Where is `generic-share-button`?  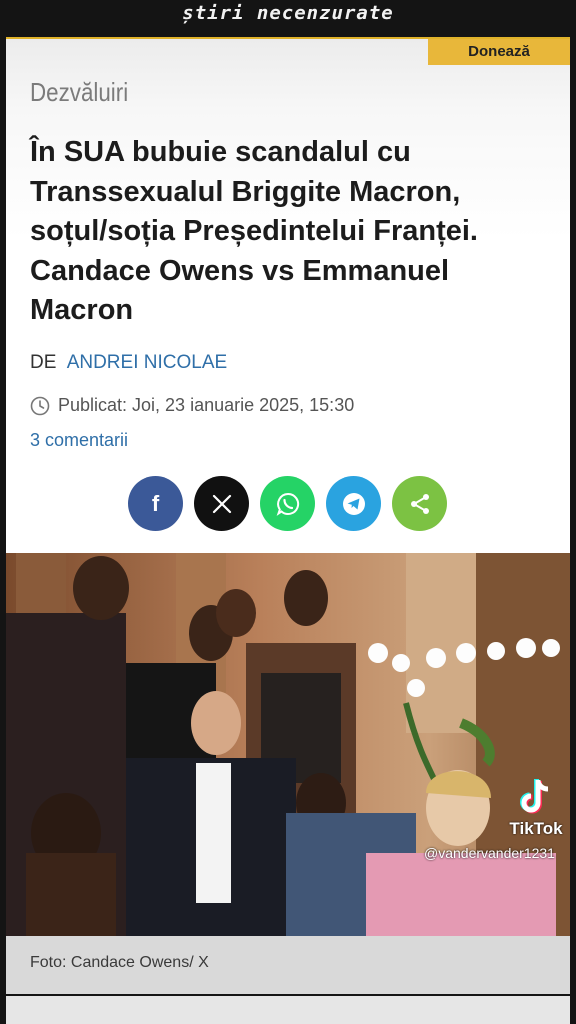
generic-share-button is located at coordinates (419, 503).